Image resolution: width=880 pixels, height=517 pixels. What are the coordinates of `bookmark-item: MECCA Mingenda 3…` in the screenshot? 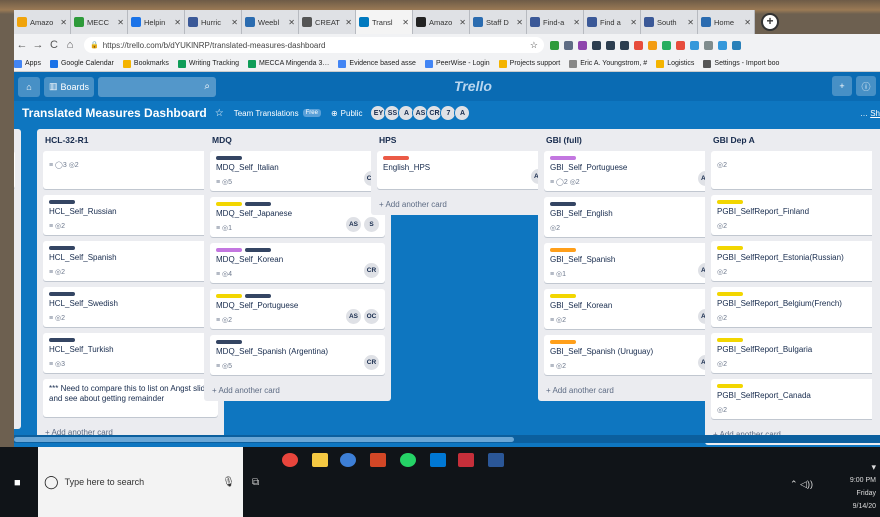 It's located at (288, 63).